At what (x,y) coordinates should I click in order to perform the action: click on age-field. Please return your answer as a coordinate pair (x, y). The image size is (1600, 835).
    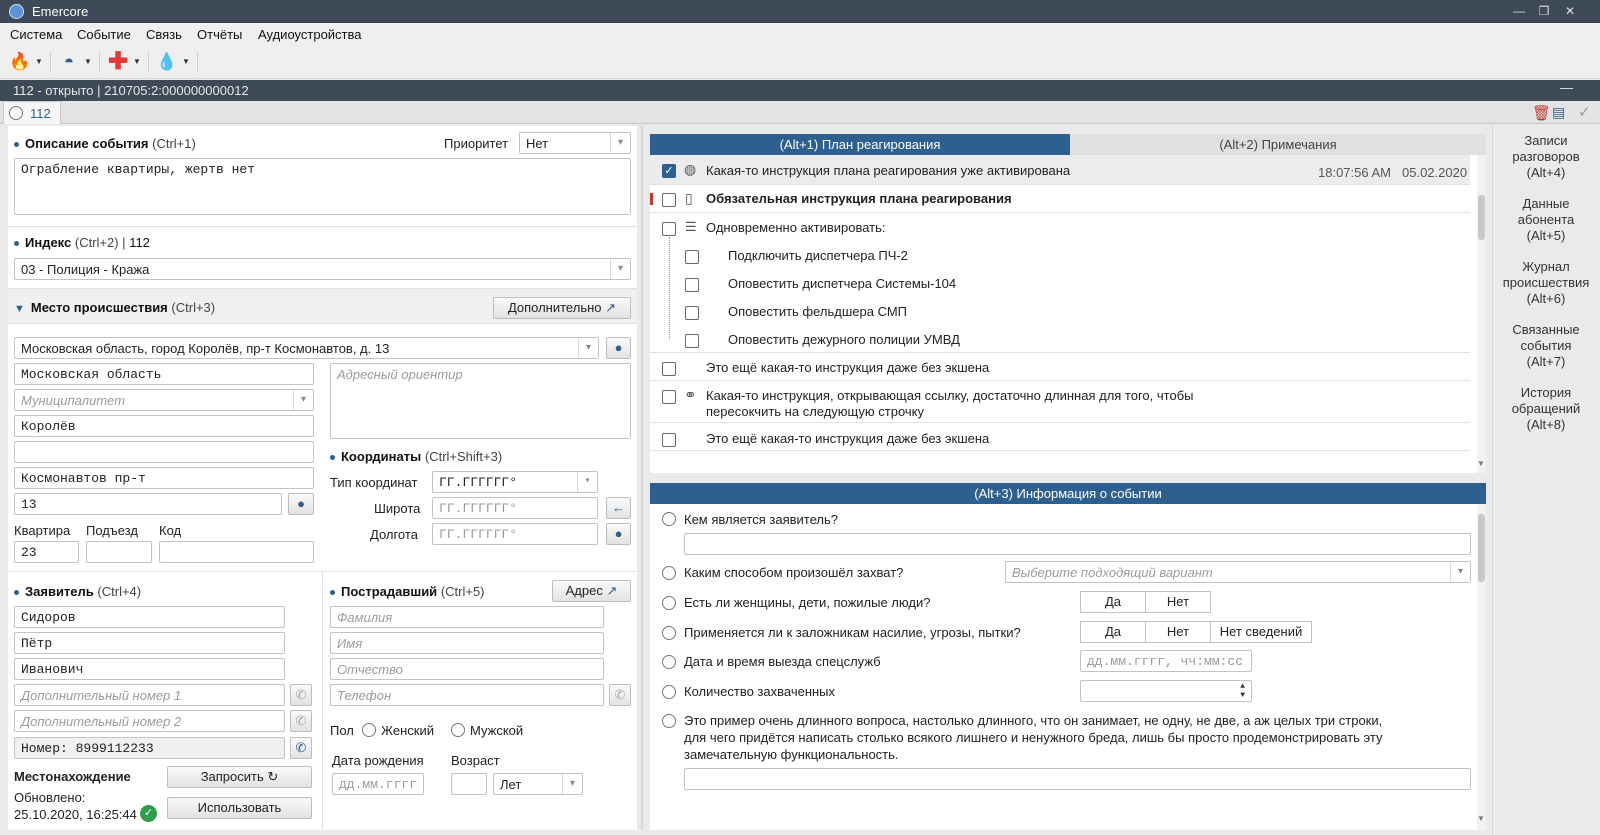
    Looking at the image, I should click on (469, 784).